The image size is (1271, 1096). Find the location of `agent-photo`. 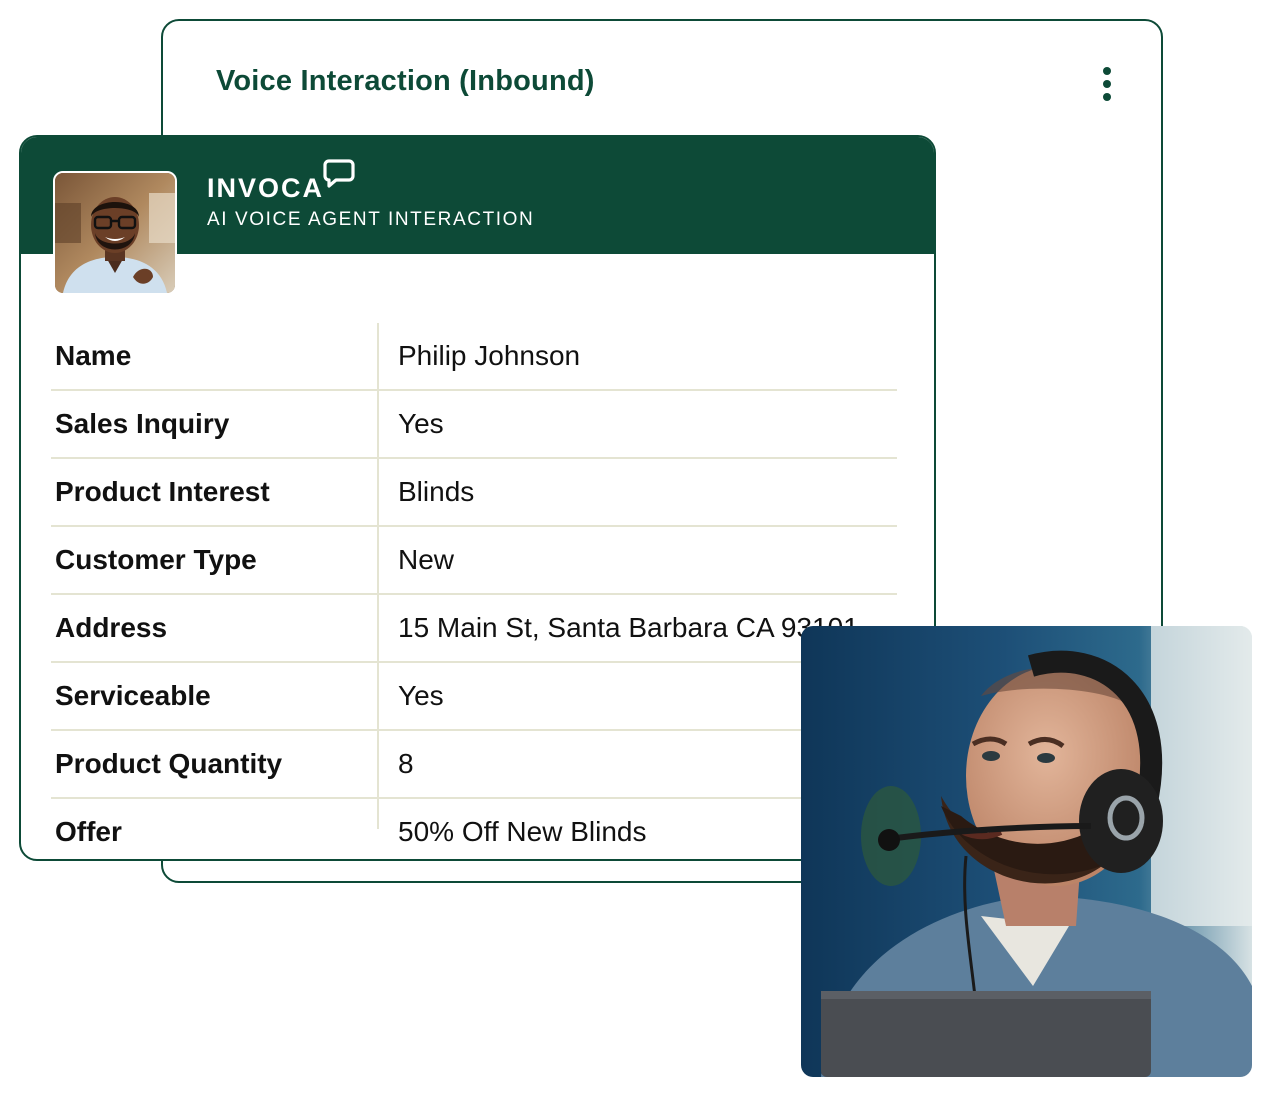

agent-photo is located at coordinates (1026, 851).